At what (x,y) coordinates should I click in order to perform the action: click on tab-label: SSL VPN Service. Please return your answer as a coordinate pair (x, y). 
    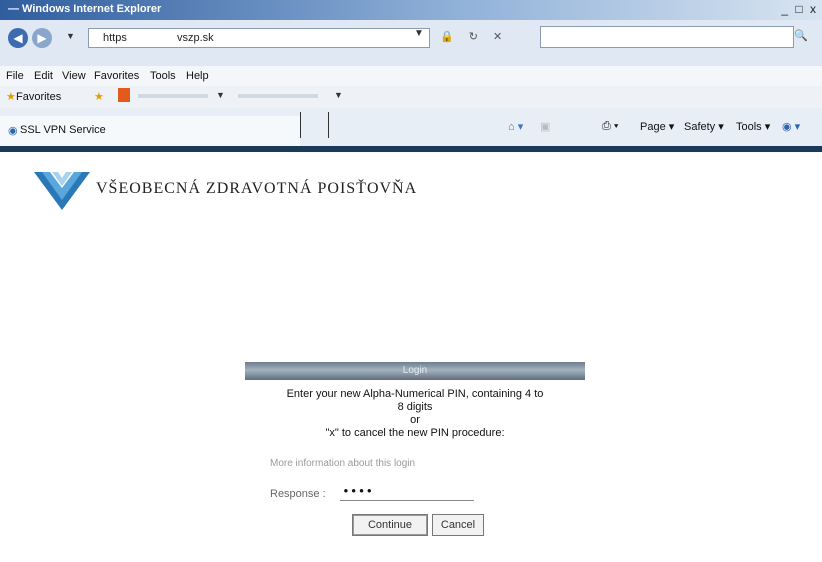
    Looking at the image, I should click on (63, 130).